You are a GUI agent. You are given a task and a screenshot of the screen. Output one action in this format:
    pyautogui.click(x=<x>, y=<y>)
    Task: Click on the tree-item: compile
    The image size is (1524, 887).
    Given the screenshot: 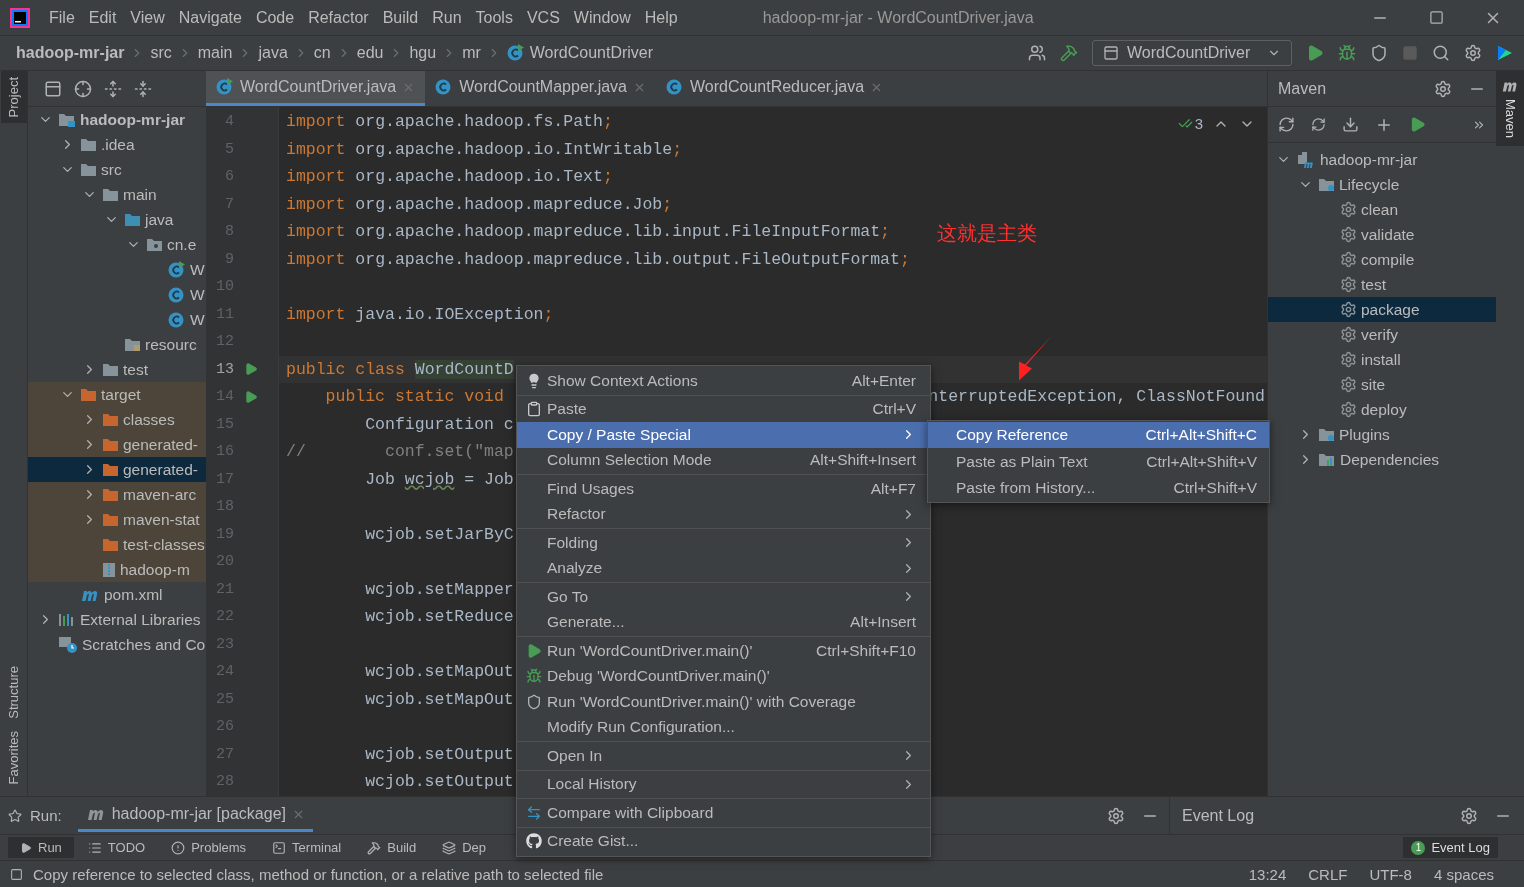 What is the action you would take?
    pyautogui.click(x=1382, y=259)
    